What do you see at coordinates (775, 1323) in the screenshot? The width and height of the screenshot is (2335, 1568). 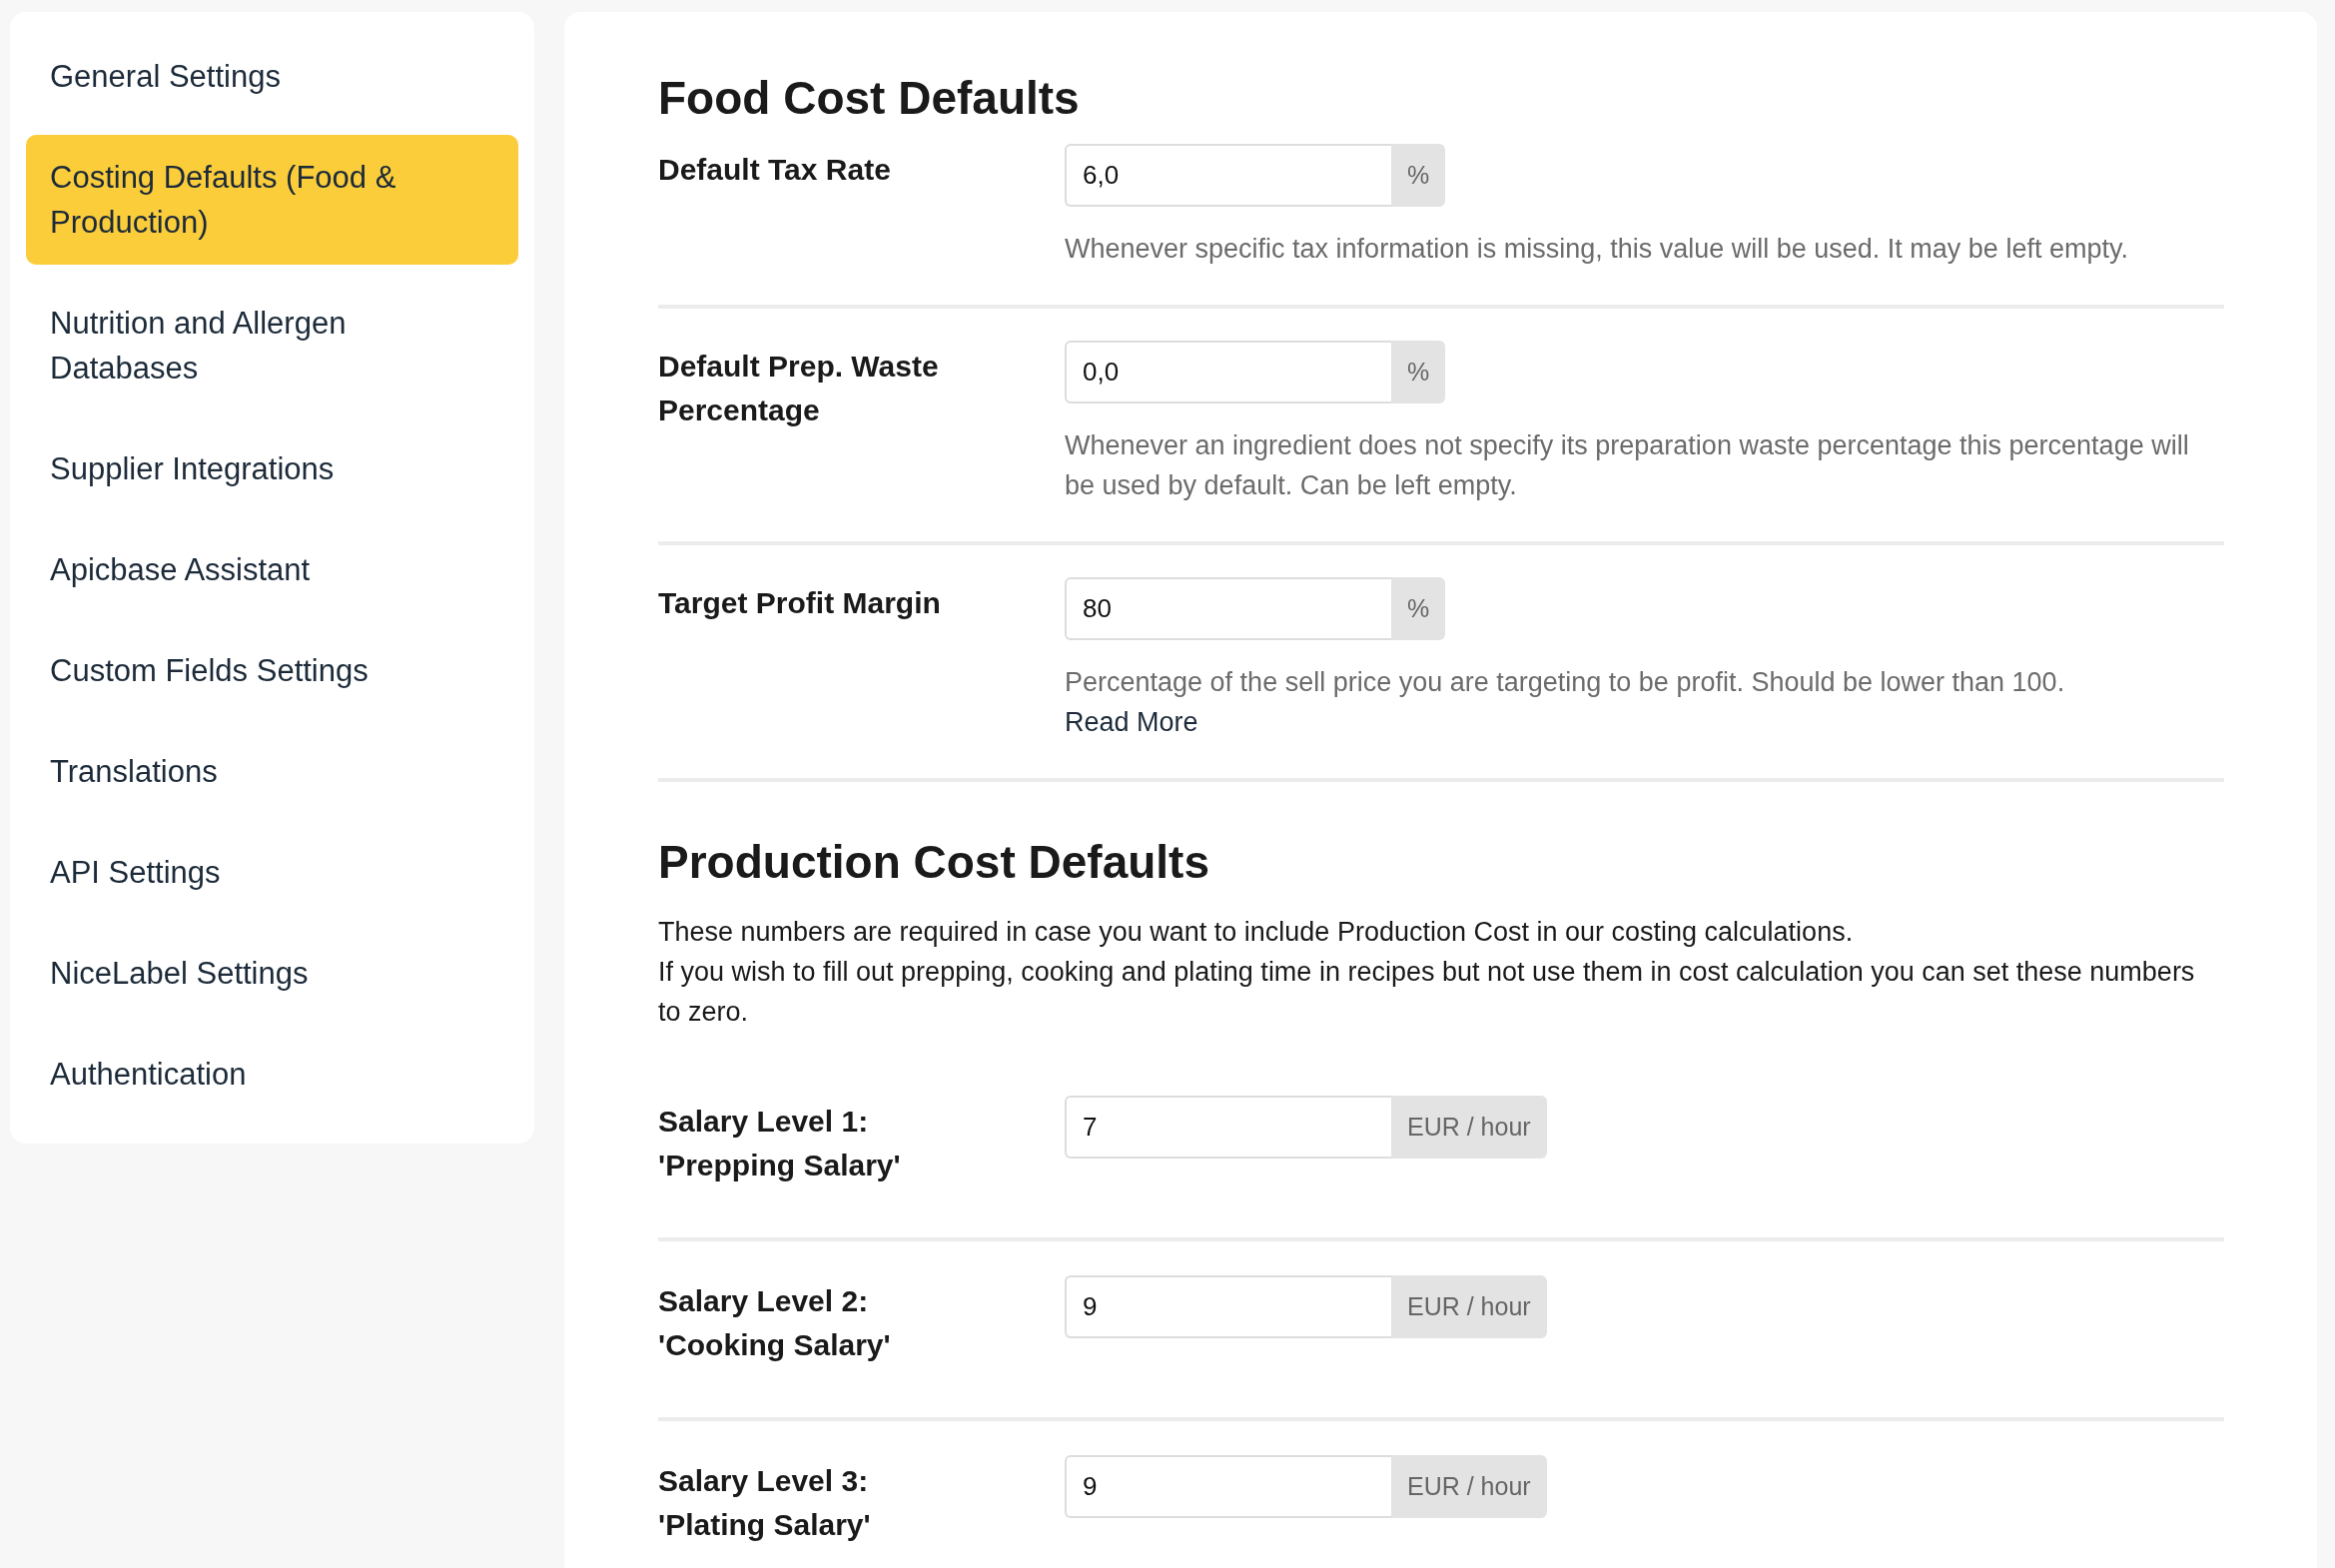 I see `field-label: Salary Level 2: 'Cooking Salary'` at bounding box center [775, 1323].